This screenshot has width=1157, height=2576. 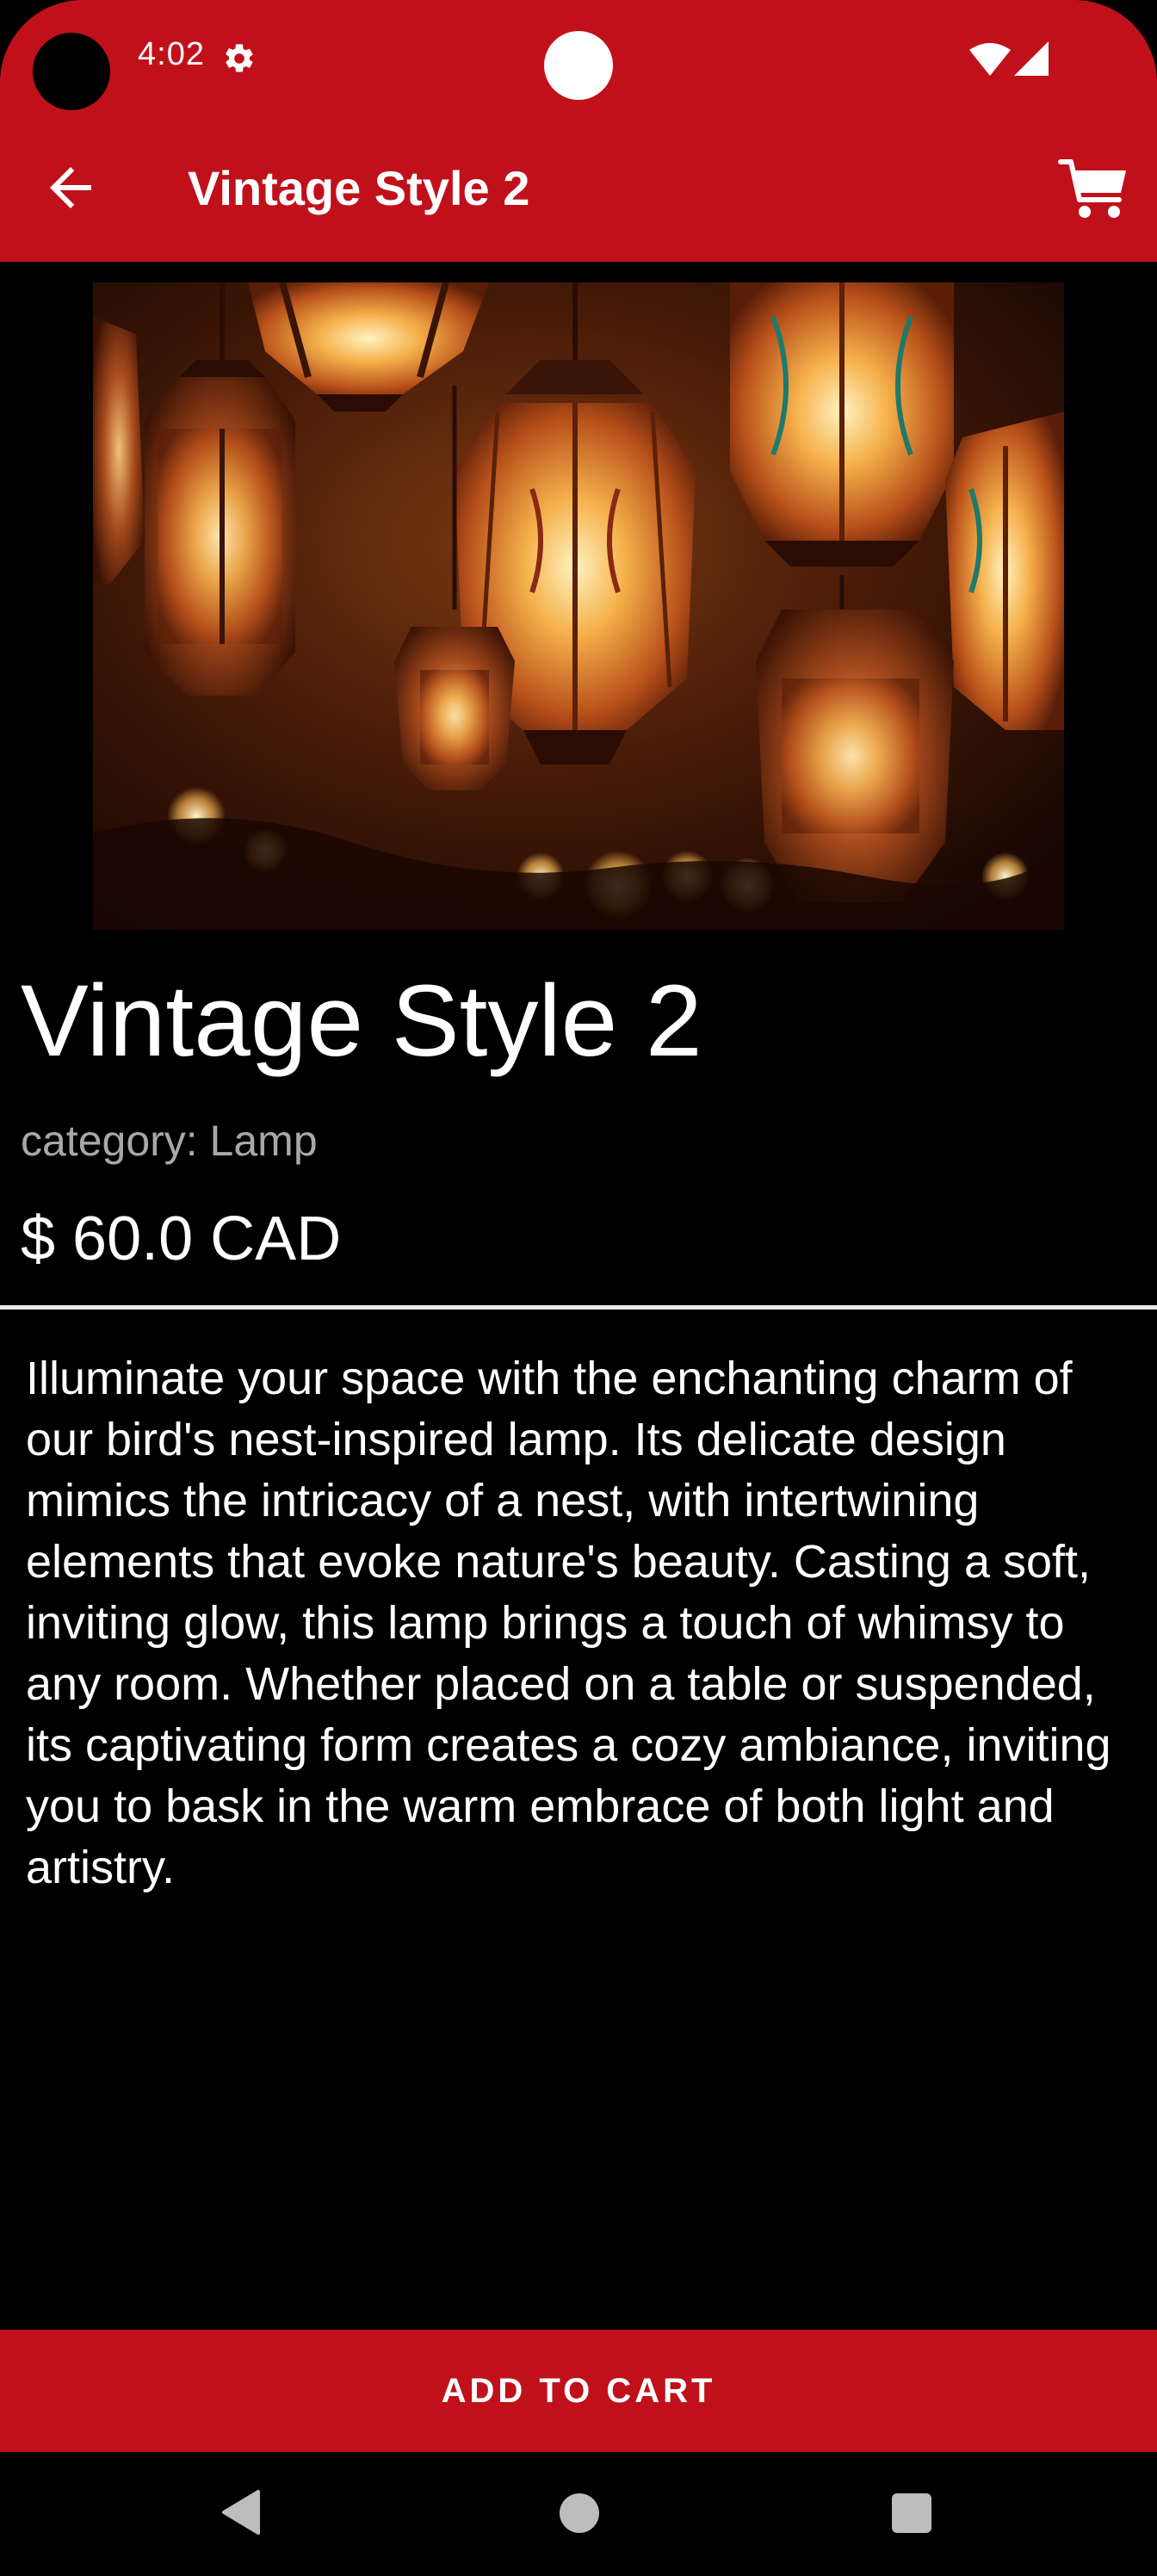 I want to click on cart-icon, so click(x=1092, y=189).